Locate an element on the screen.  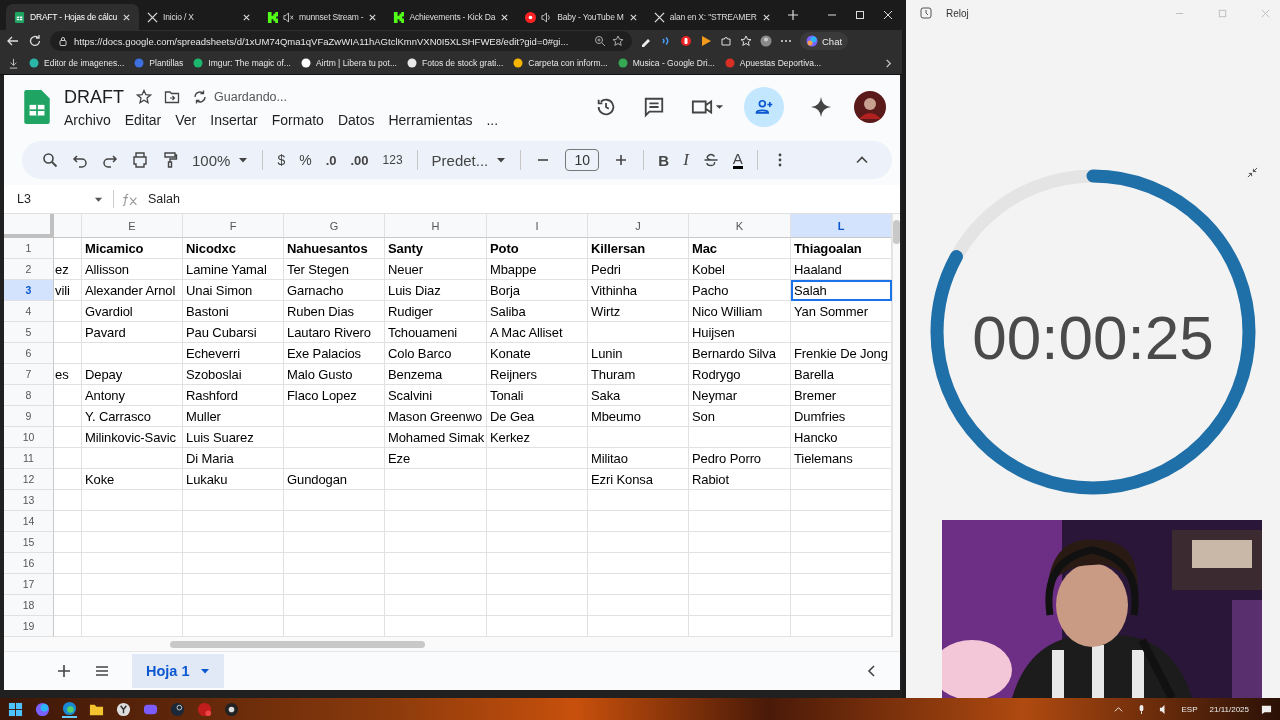
column-header: H is located at coordinates (436, 226).